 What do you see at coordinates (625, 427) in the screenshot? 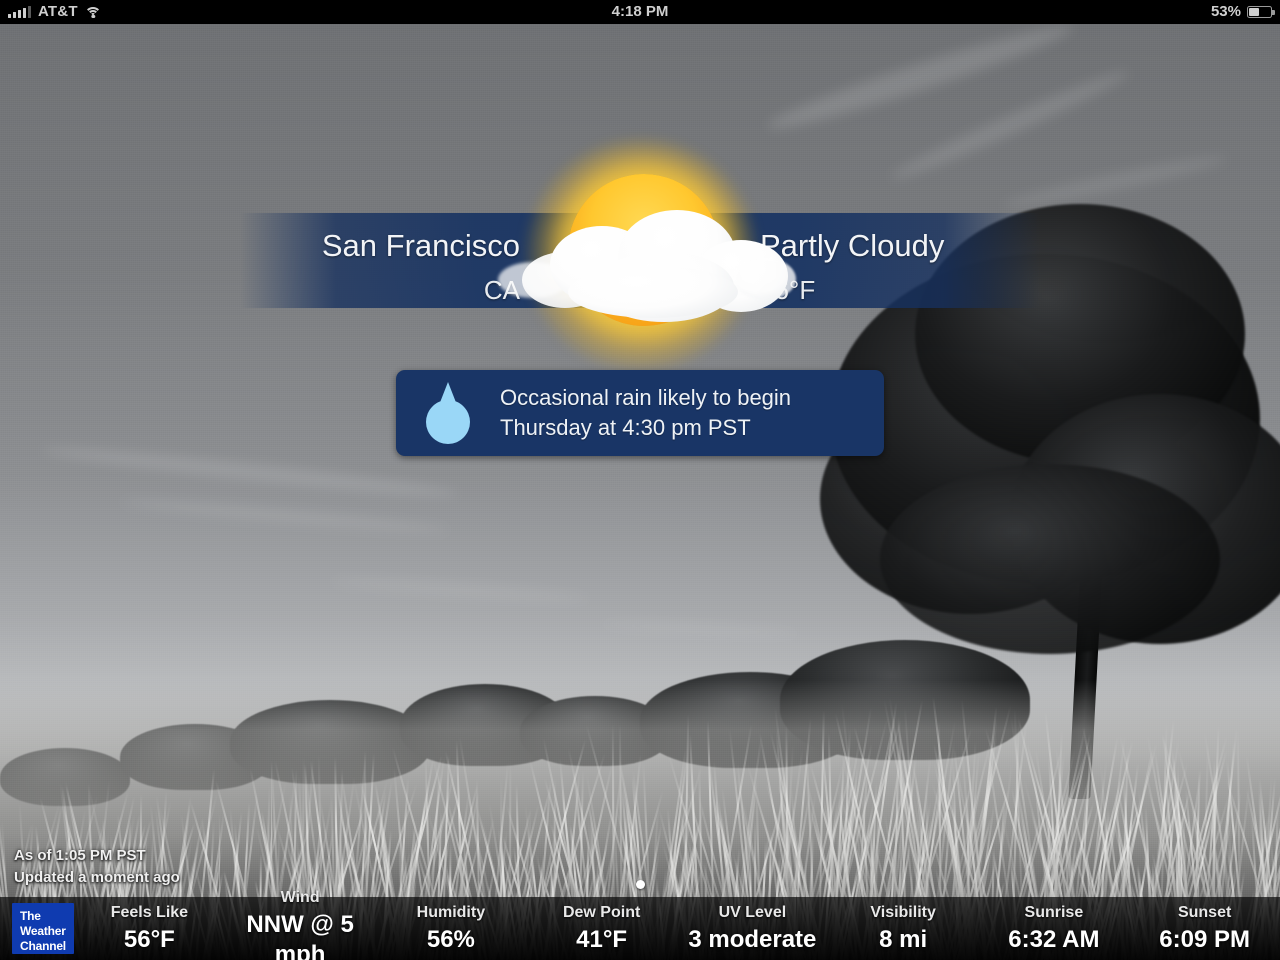
I see `alert-line-2: Thursday at 4:30 pm PST` at bounding box center [625, 427].